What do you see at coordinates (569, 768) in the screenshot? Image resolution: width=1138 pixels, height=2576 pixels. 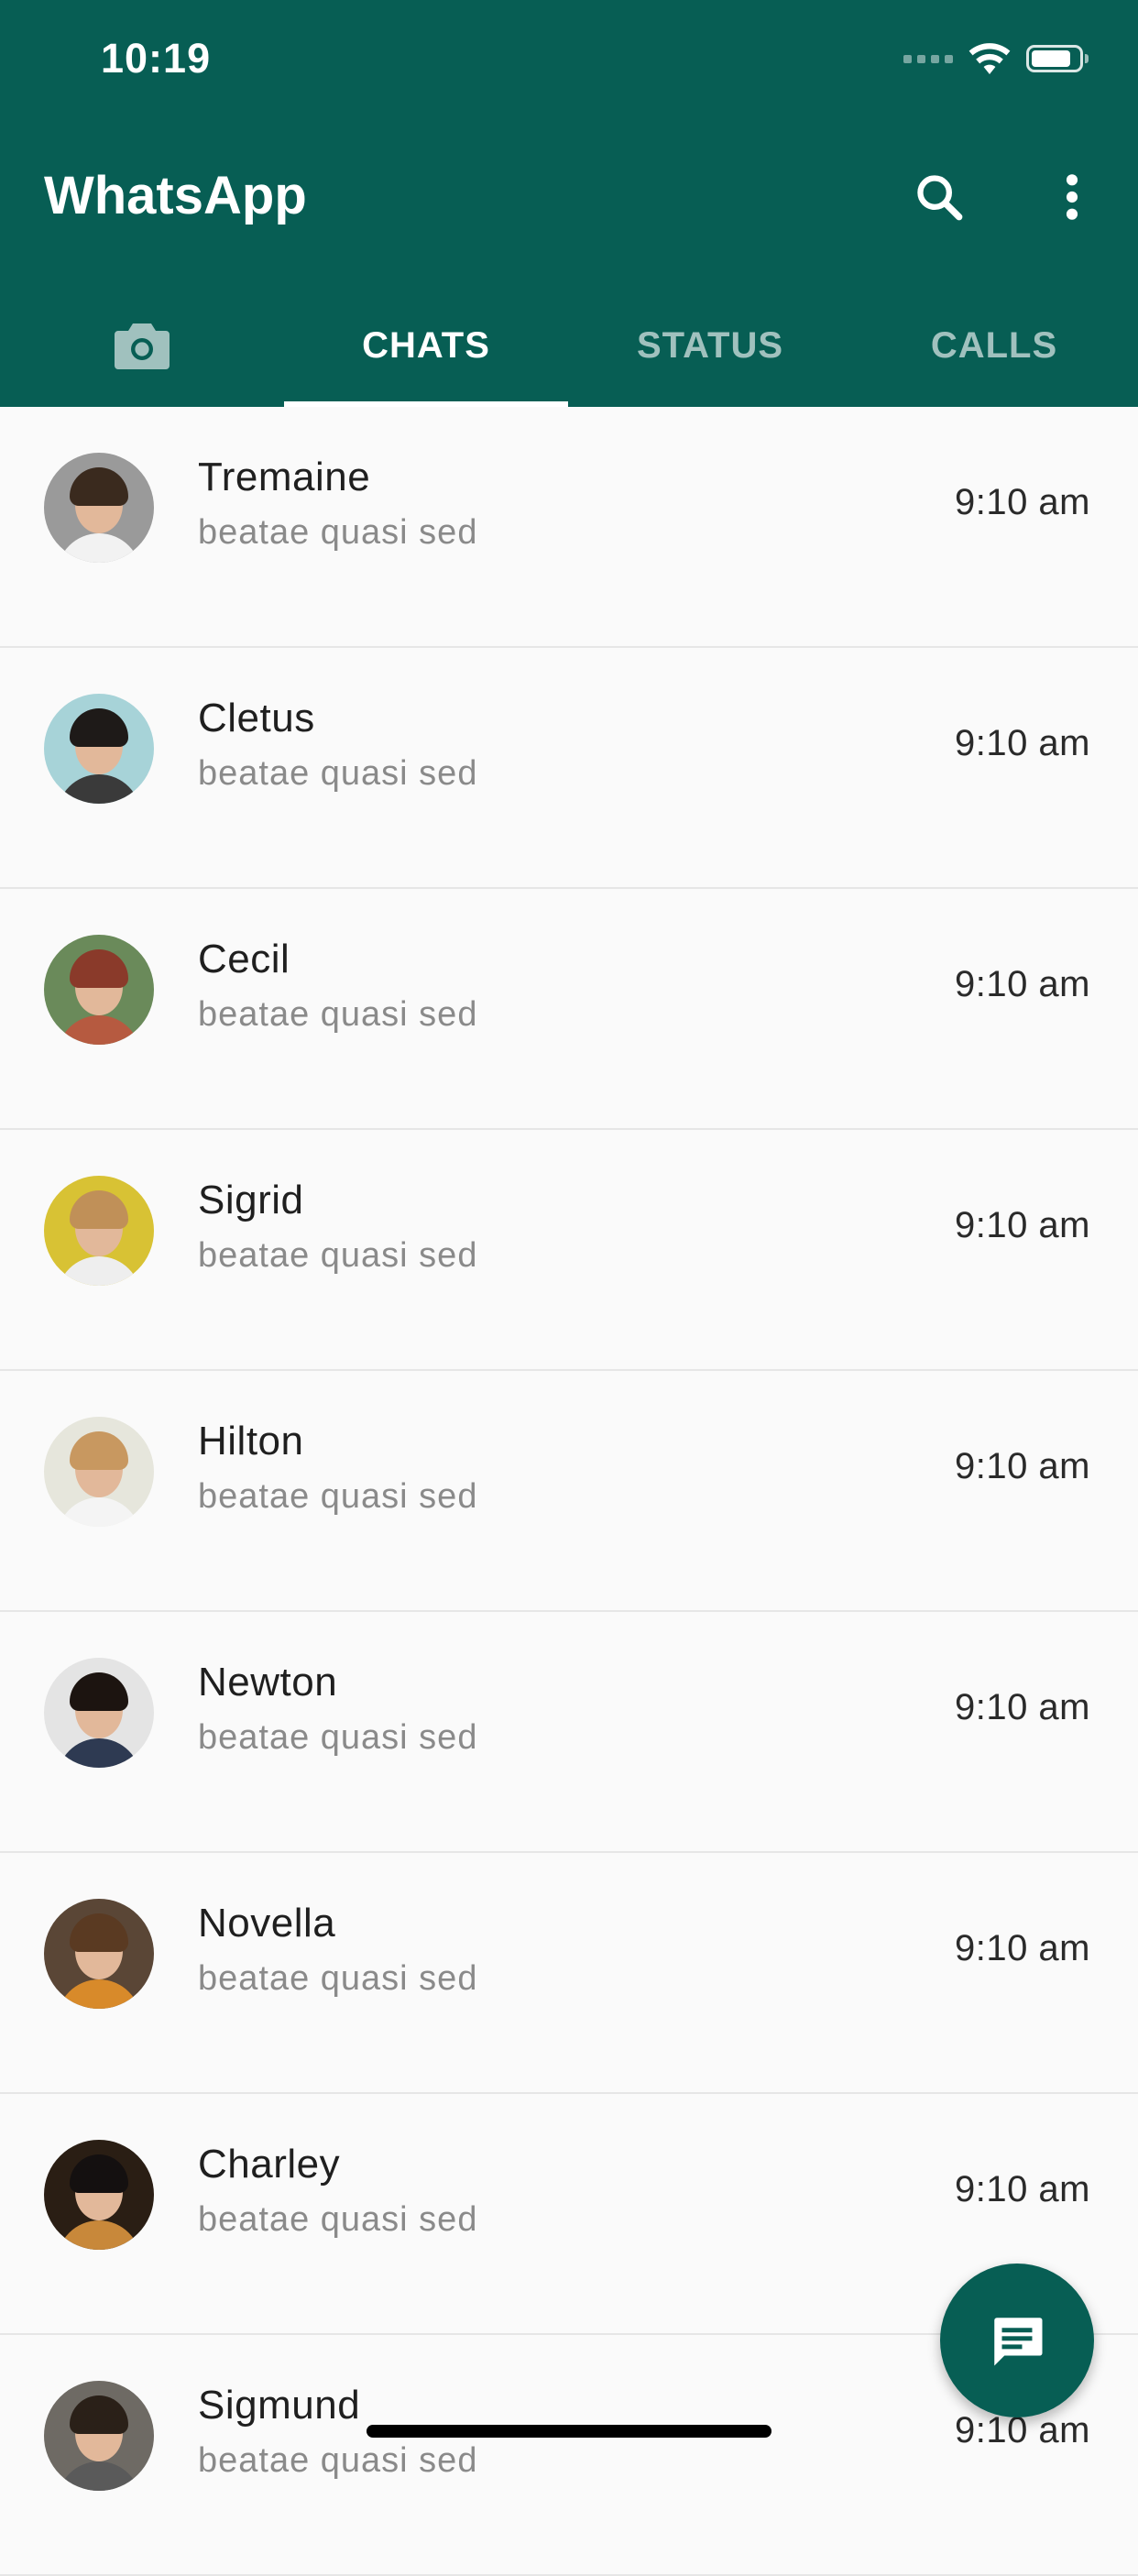 I see `chat-row: Cletus beatae quasi sed 9:10 am` at bounding box center [569, 768].